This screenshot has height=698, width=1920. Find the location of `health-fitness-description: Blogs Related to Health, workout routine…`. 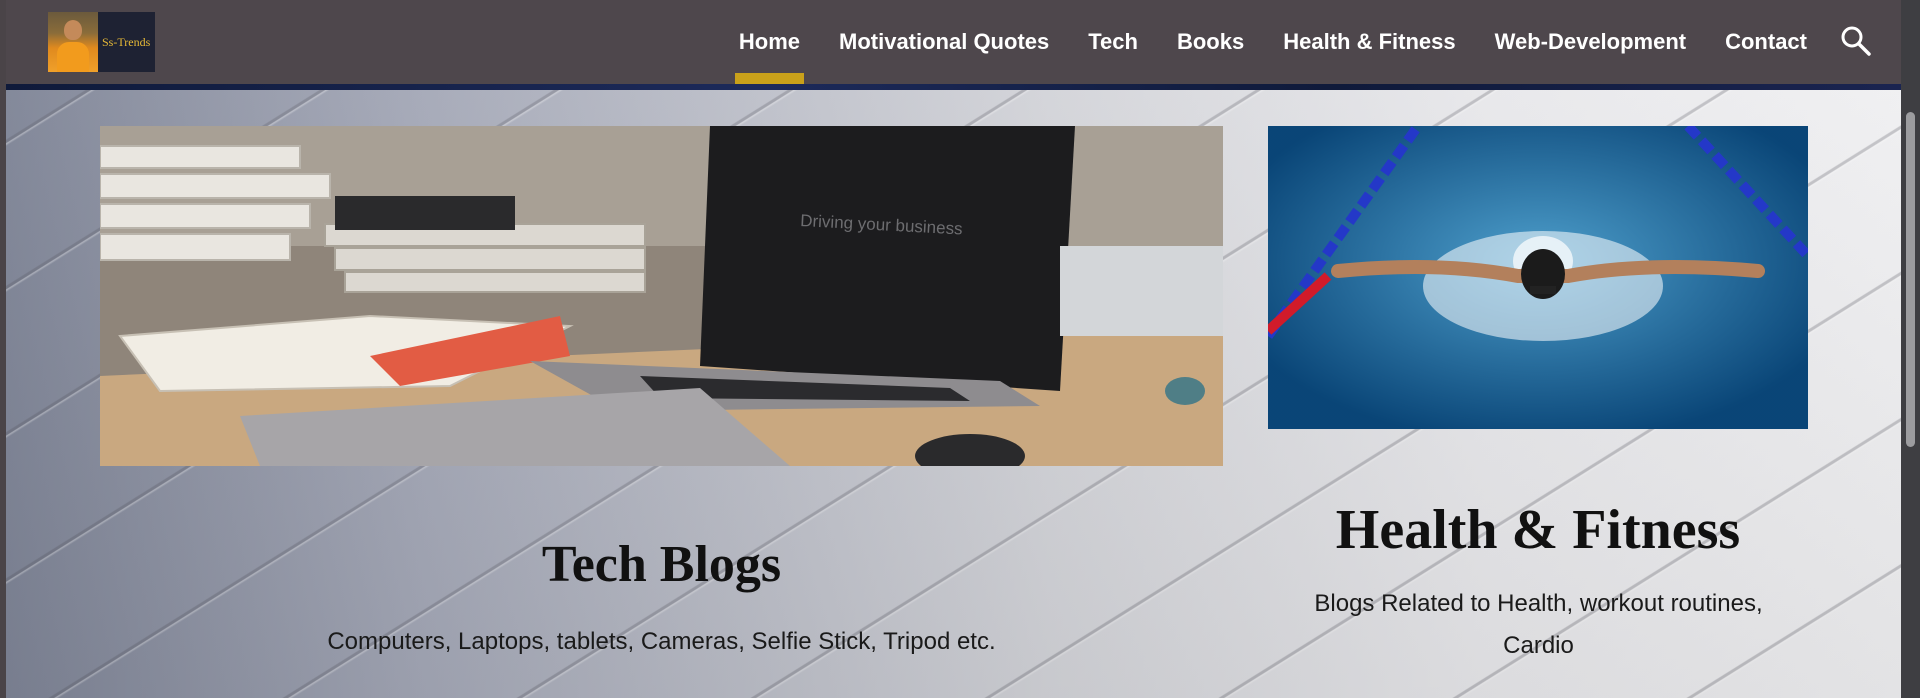

health-fitness-description: Blogs Related to Health, workout routine… is located at coordinates (1538, 624).